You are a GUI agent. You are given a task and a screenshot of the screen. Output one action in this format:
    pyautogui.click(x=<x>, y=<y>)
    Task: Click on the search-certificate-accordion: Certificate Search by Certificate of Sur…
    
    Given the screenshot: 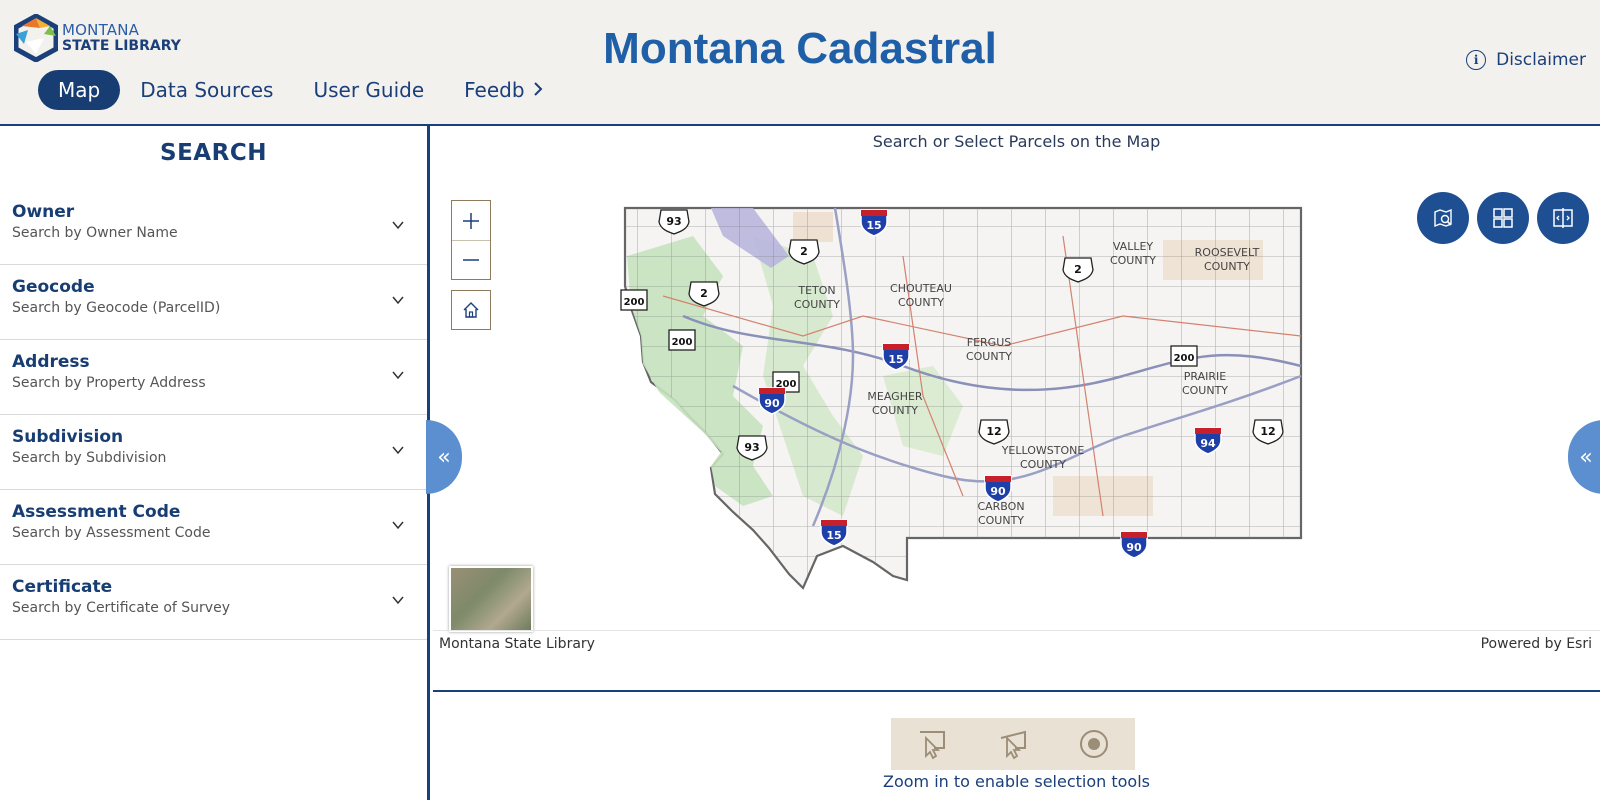 What is the action you would take?
    pyautogui.click(x=213, y=602)
    